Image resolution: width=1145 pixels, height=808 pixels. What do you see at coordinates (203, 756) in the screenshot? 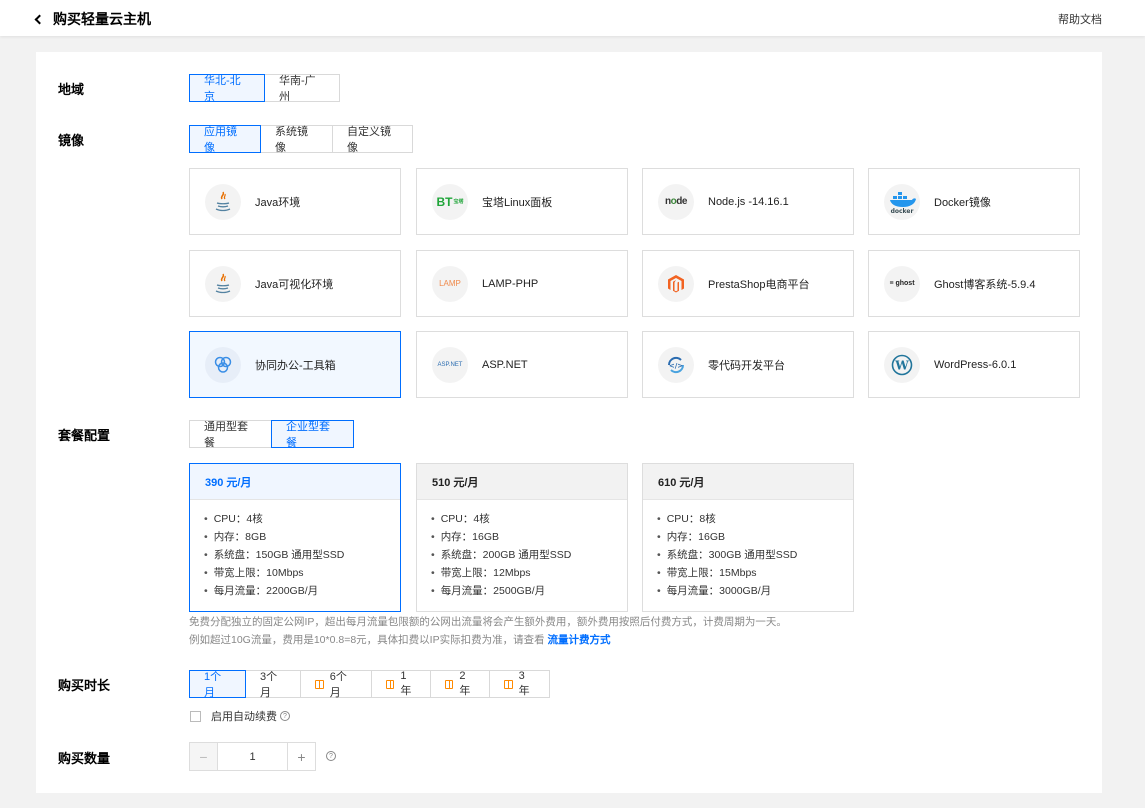
I see `decrement-button: −` at bounding box center [203, 756].